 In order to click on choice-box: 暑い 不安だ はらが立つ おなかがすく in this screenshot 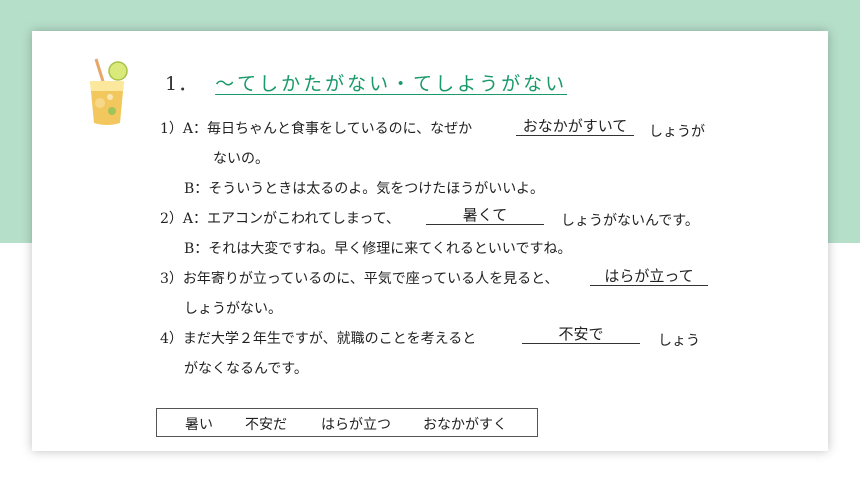, I will do `click(347, 422)`.